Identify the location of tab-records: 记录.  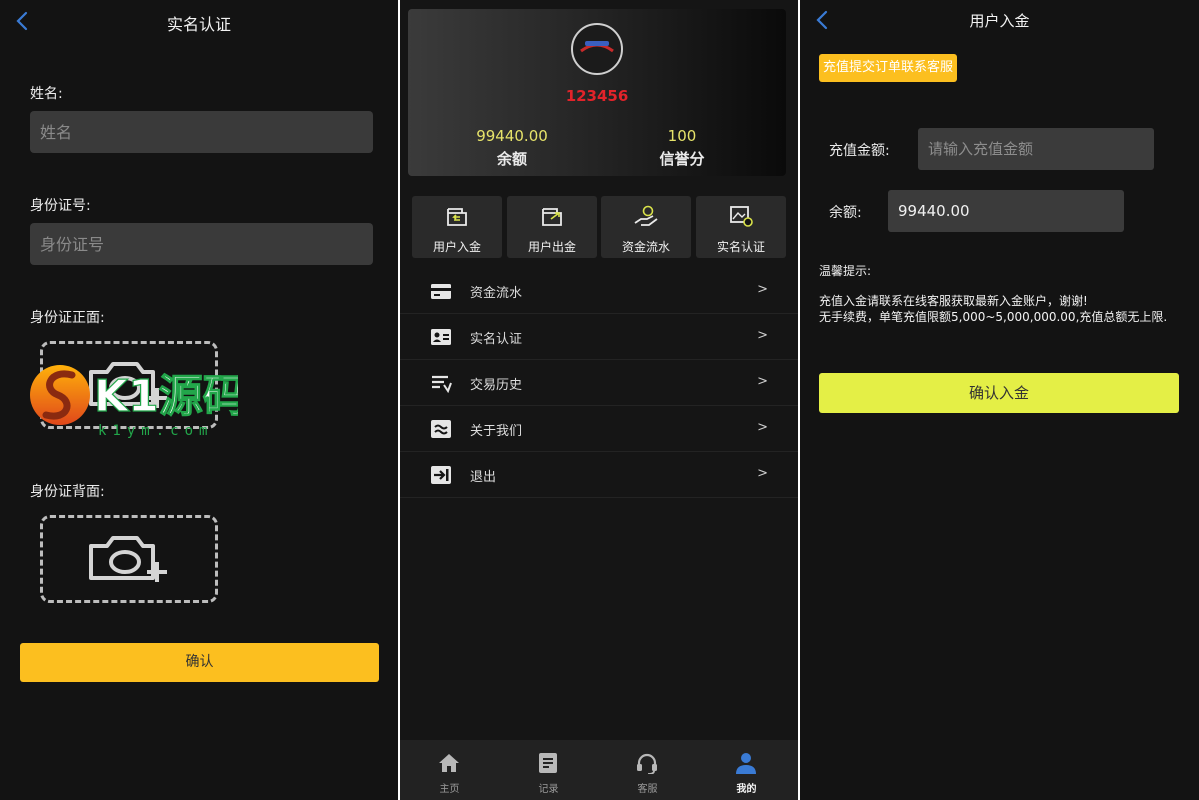
(548, 770).